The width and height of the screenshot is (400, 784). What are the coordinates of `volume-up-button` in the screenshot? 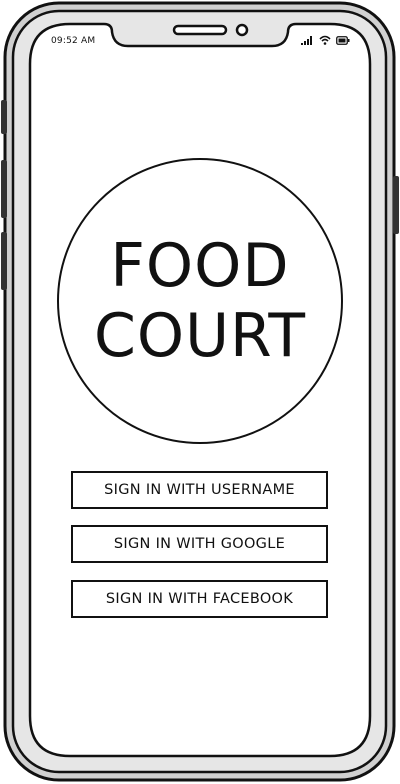 It's located at (4, 189).